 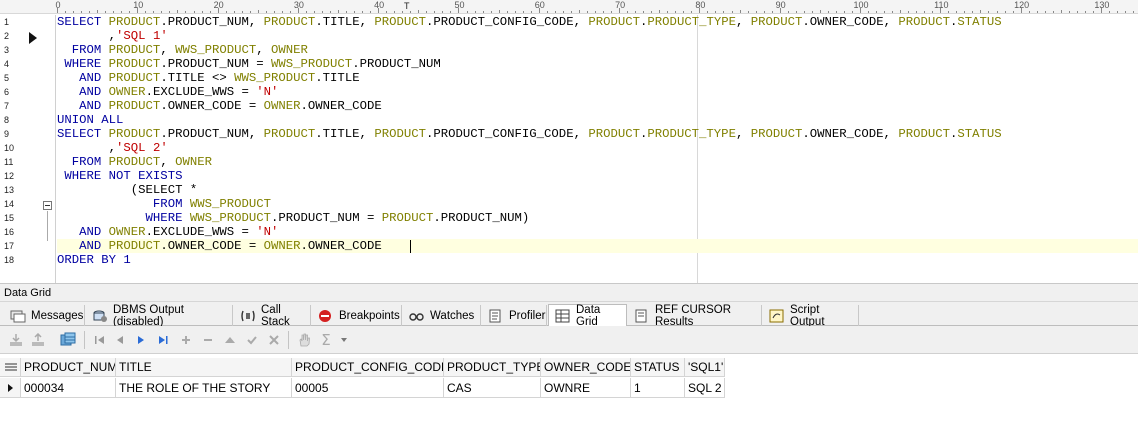 I want to click on tab-ref-cursor-results: REF CURSOR Results, so click(x=695, y=316).